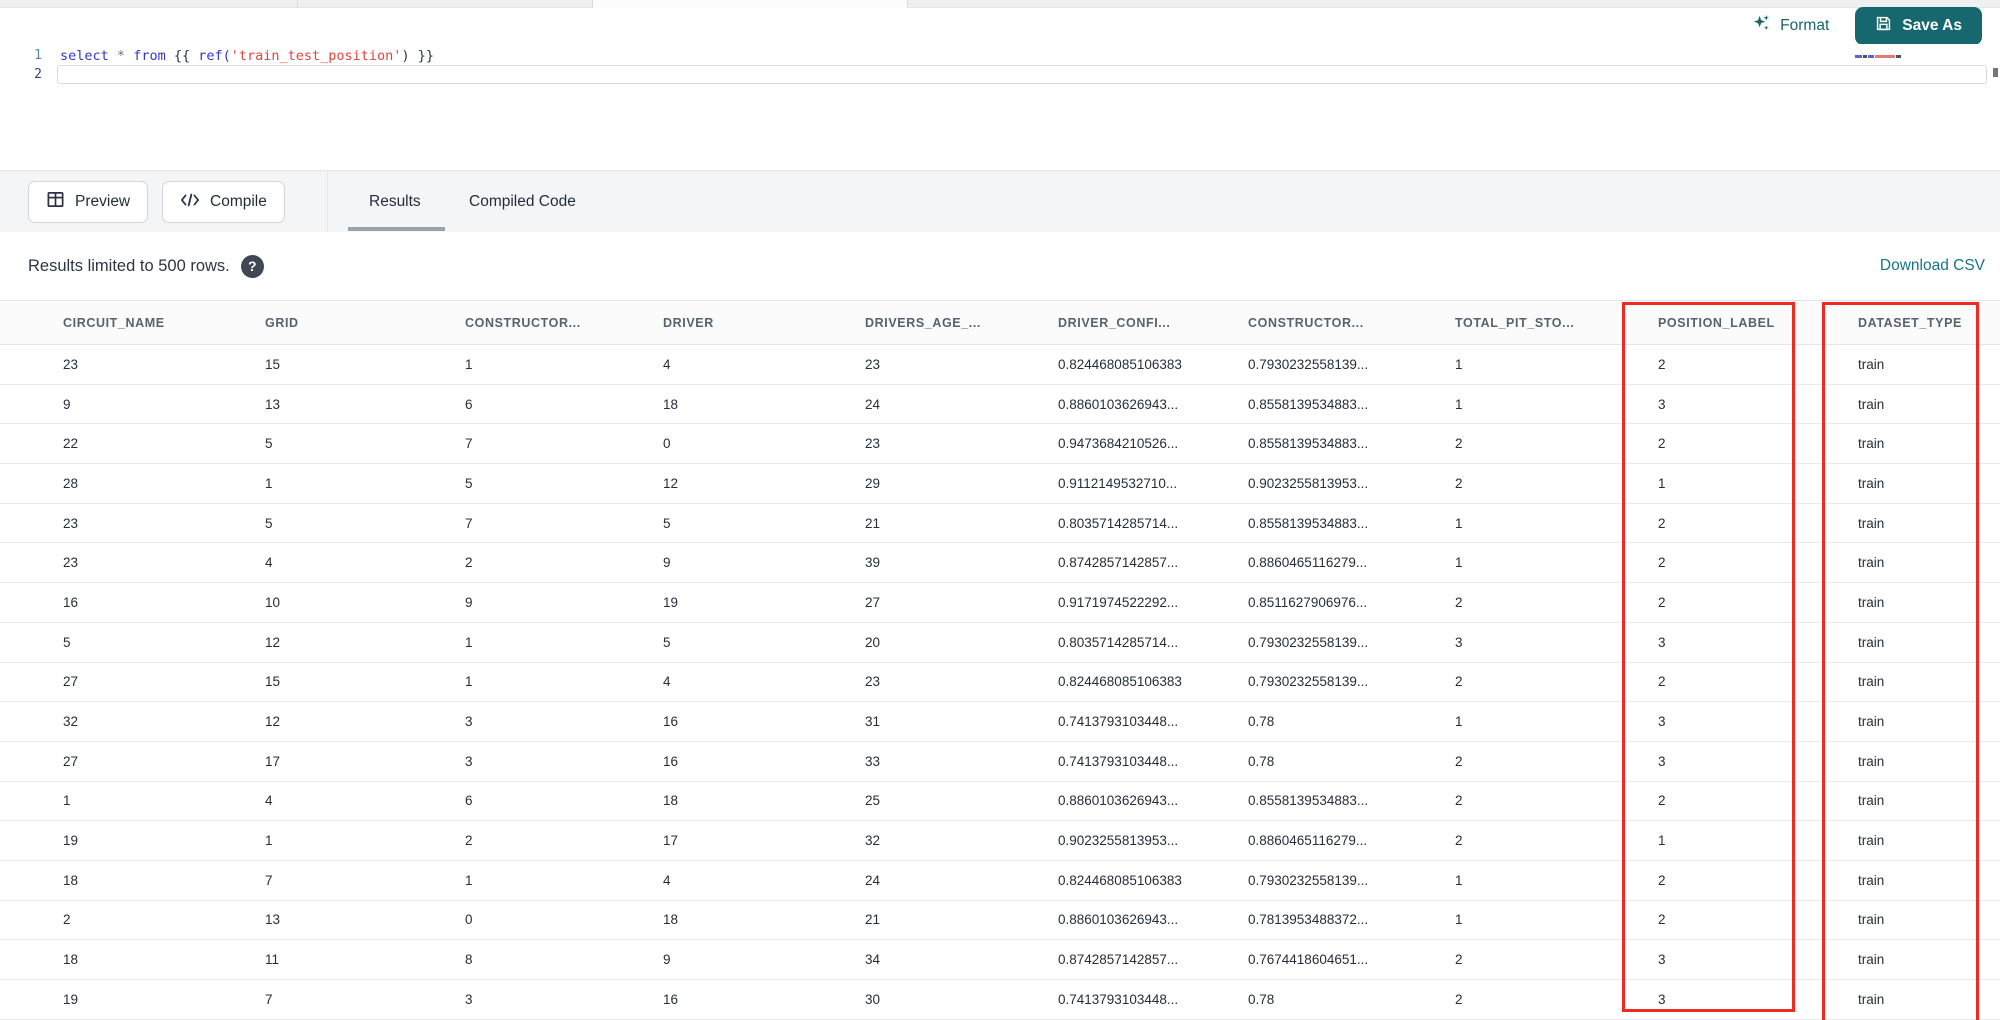  Describe the element at coordinates (71, 483) in the screenshot. I see `table-cell: 28` at that location.